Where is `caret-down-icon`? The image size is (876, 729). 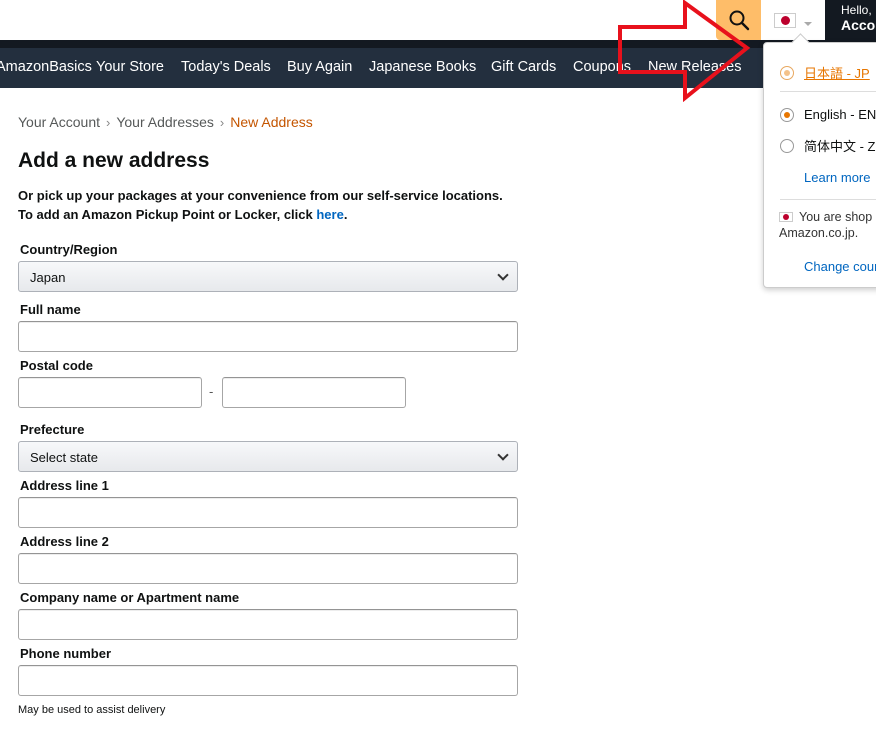
caret-down-icon is located at coordinates (808, 24).